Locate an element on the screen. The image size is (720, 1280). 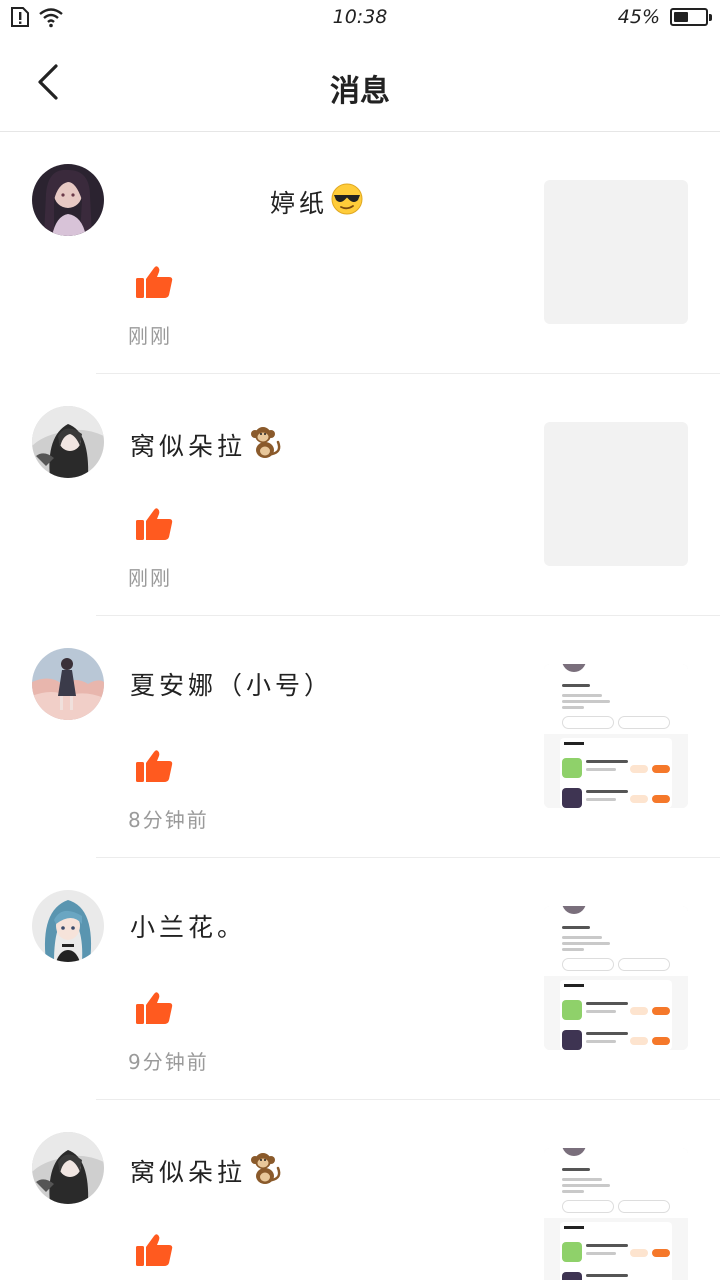
page-title: 消息 is located at coordinates (360, 91).